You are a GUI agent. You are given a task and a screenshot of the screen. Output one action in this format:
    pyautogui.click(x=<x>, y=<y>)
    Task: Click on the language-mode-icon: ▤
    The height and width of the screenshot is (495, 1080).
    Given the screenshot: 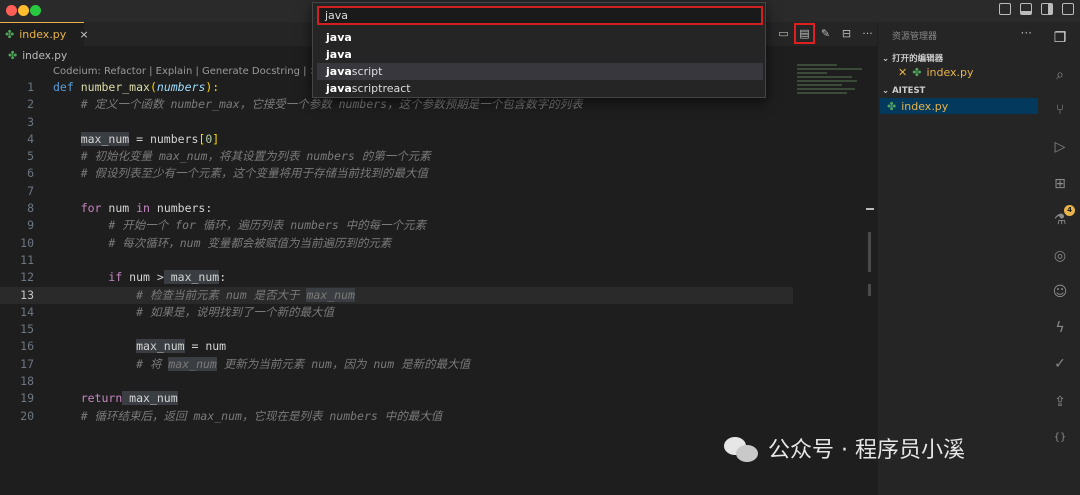 What is the action you would take?
    pyautogui.click(x=804, y=33)
    